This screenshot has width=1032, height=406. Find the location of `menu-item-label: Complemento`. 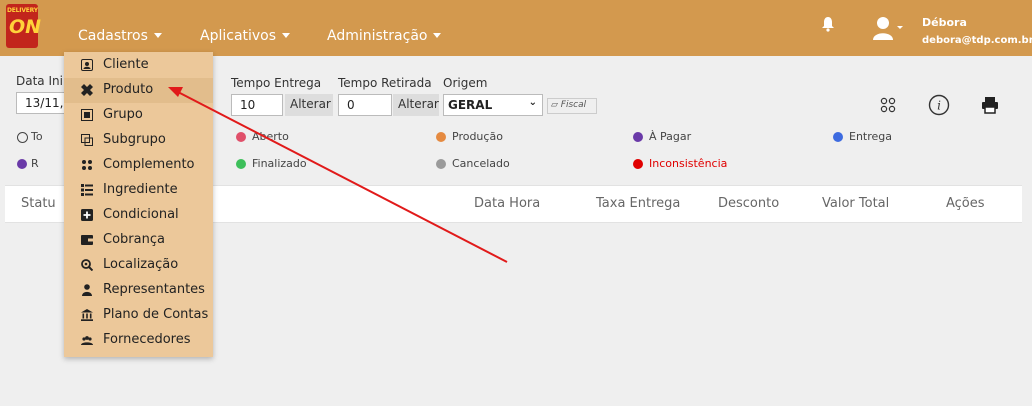

menu-item-label: Complemento is located at coordinates (149, 164).